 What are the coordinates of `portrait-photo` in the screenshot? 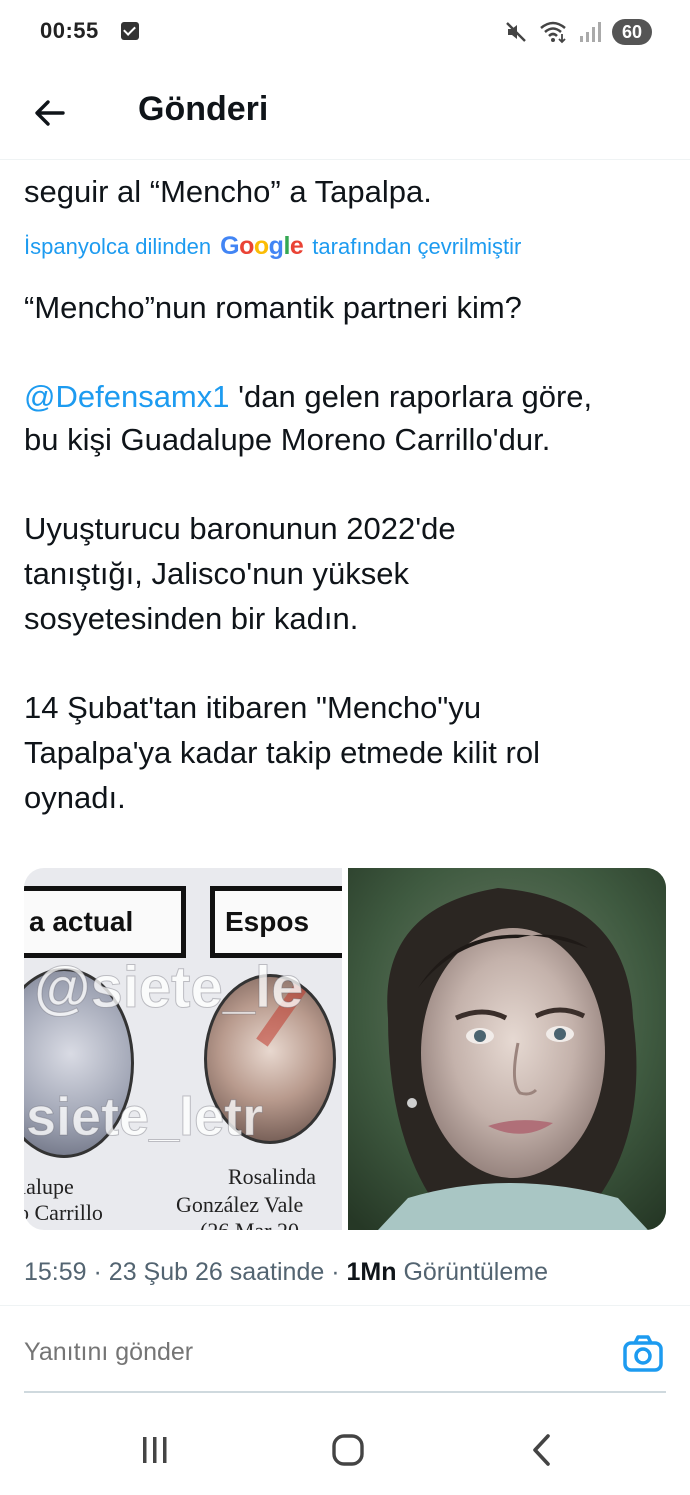 It's located at (507, 1049).